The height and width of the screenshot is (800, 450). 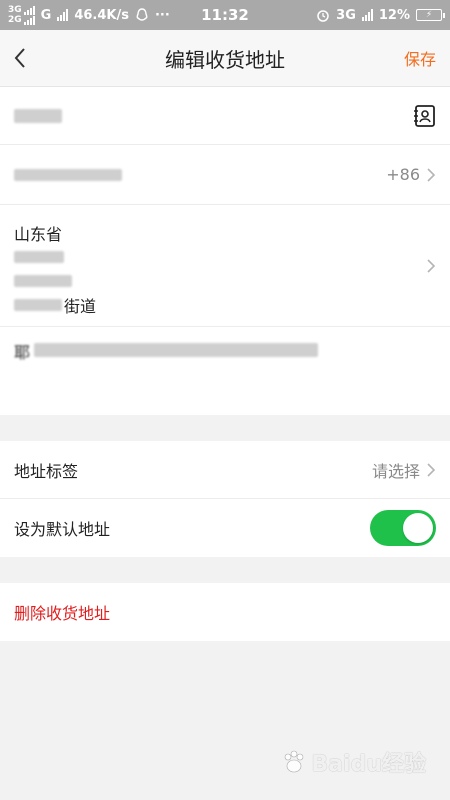 I want to click on status-left: 3G 2G G 46.4K/s ···, so click(x=89, y=15).